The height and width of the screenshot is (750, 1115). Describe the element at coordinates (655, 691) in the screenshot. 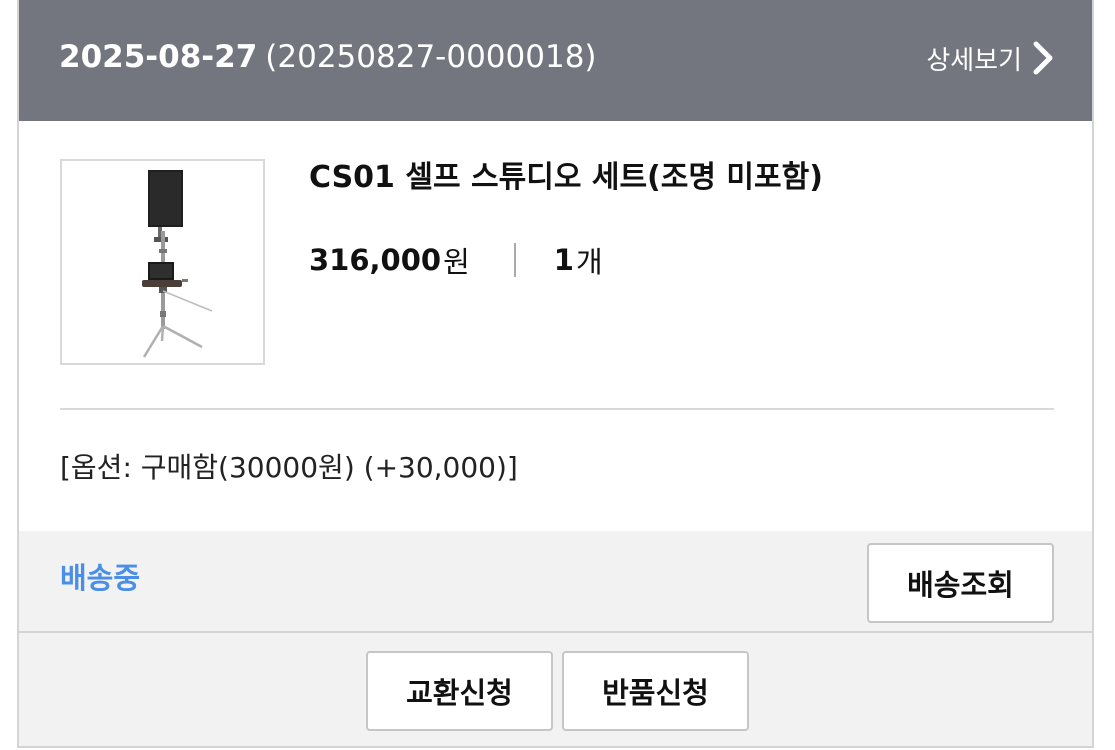

I see `return-request-button: 반품신청` at that location.